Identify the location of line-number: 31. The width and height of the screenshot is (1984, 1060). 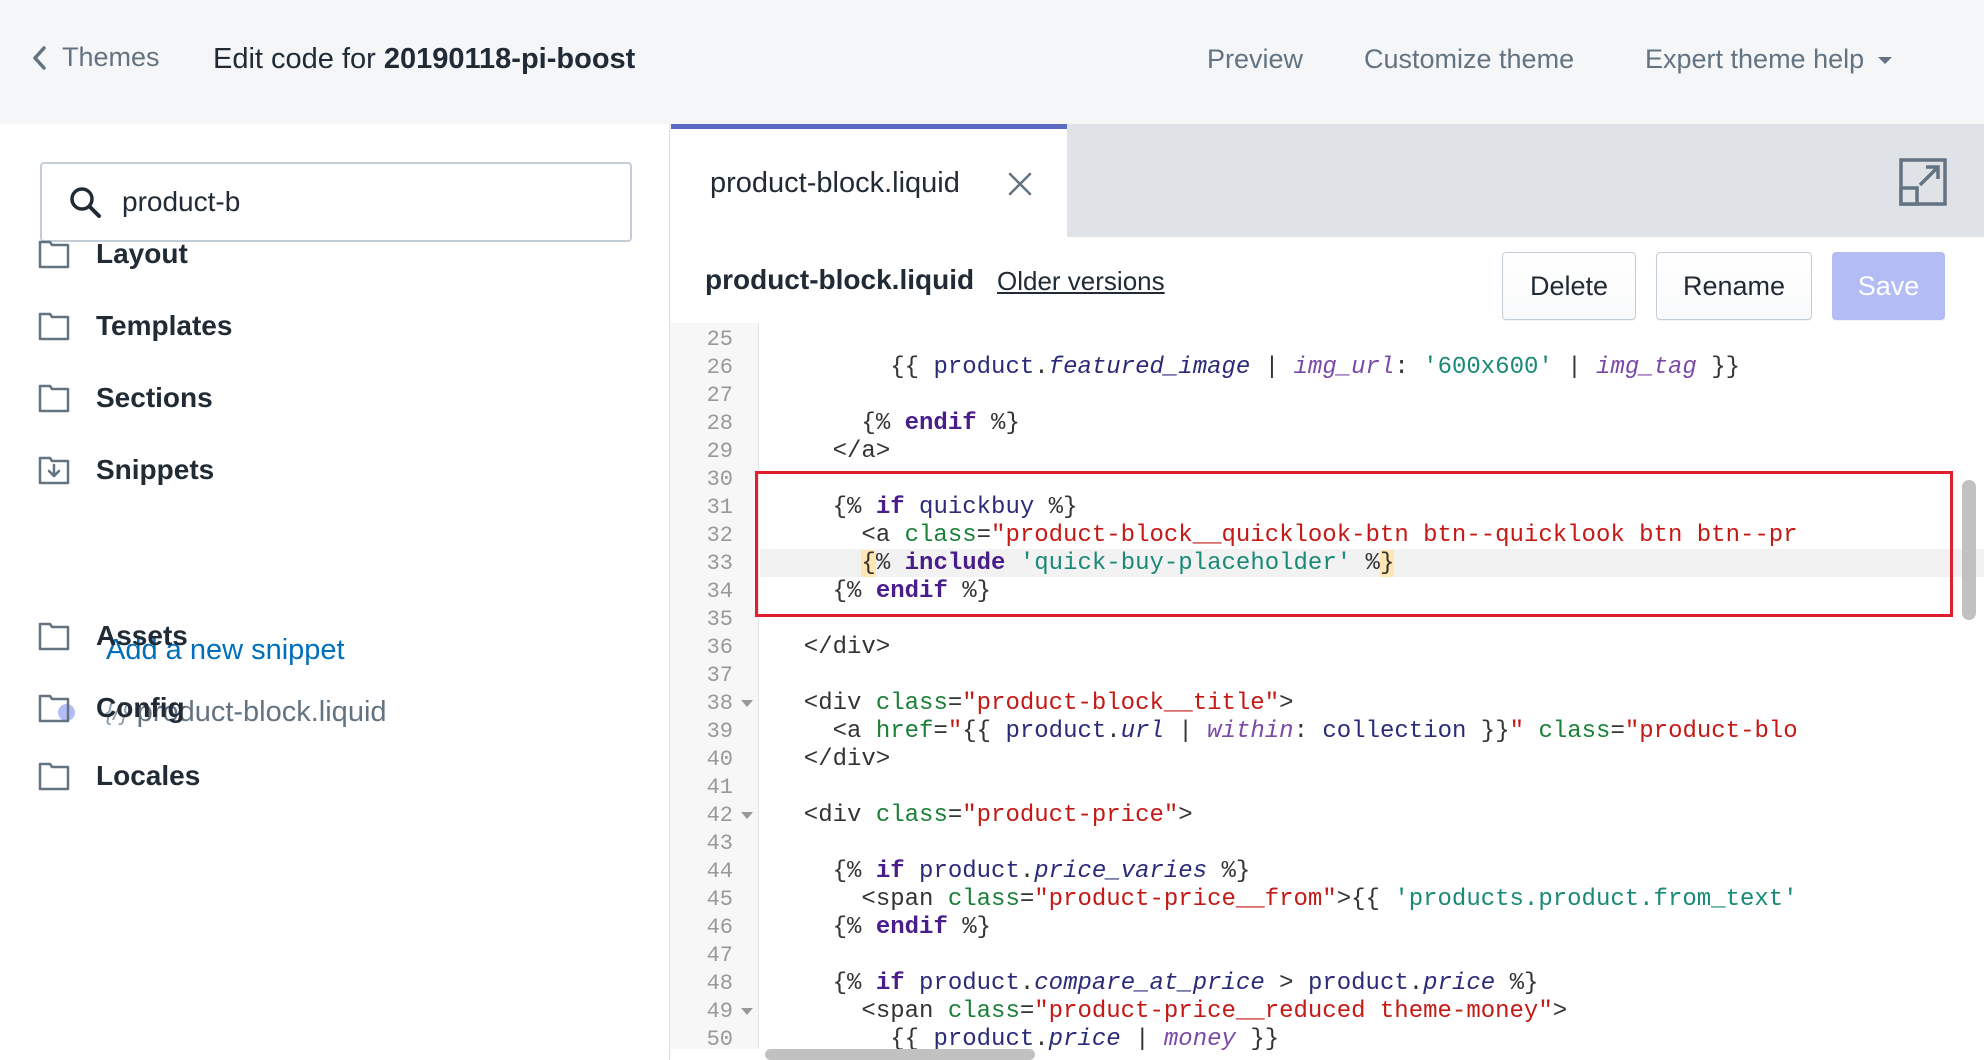
(719, 507).